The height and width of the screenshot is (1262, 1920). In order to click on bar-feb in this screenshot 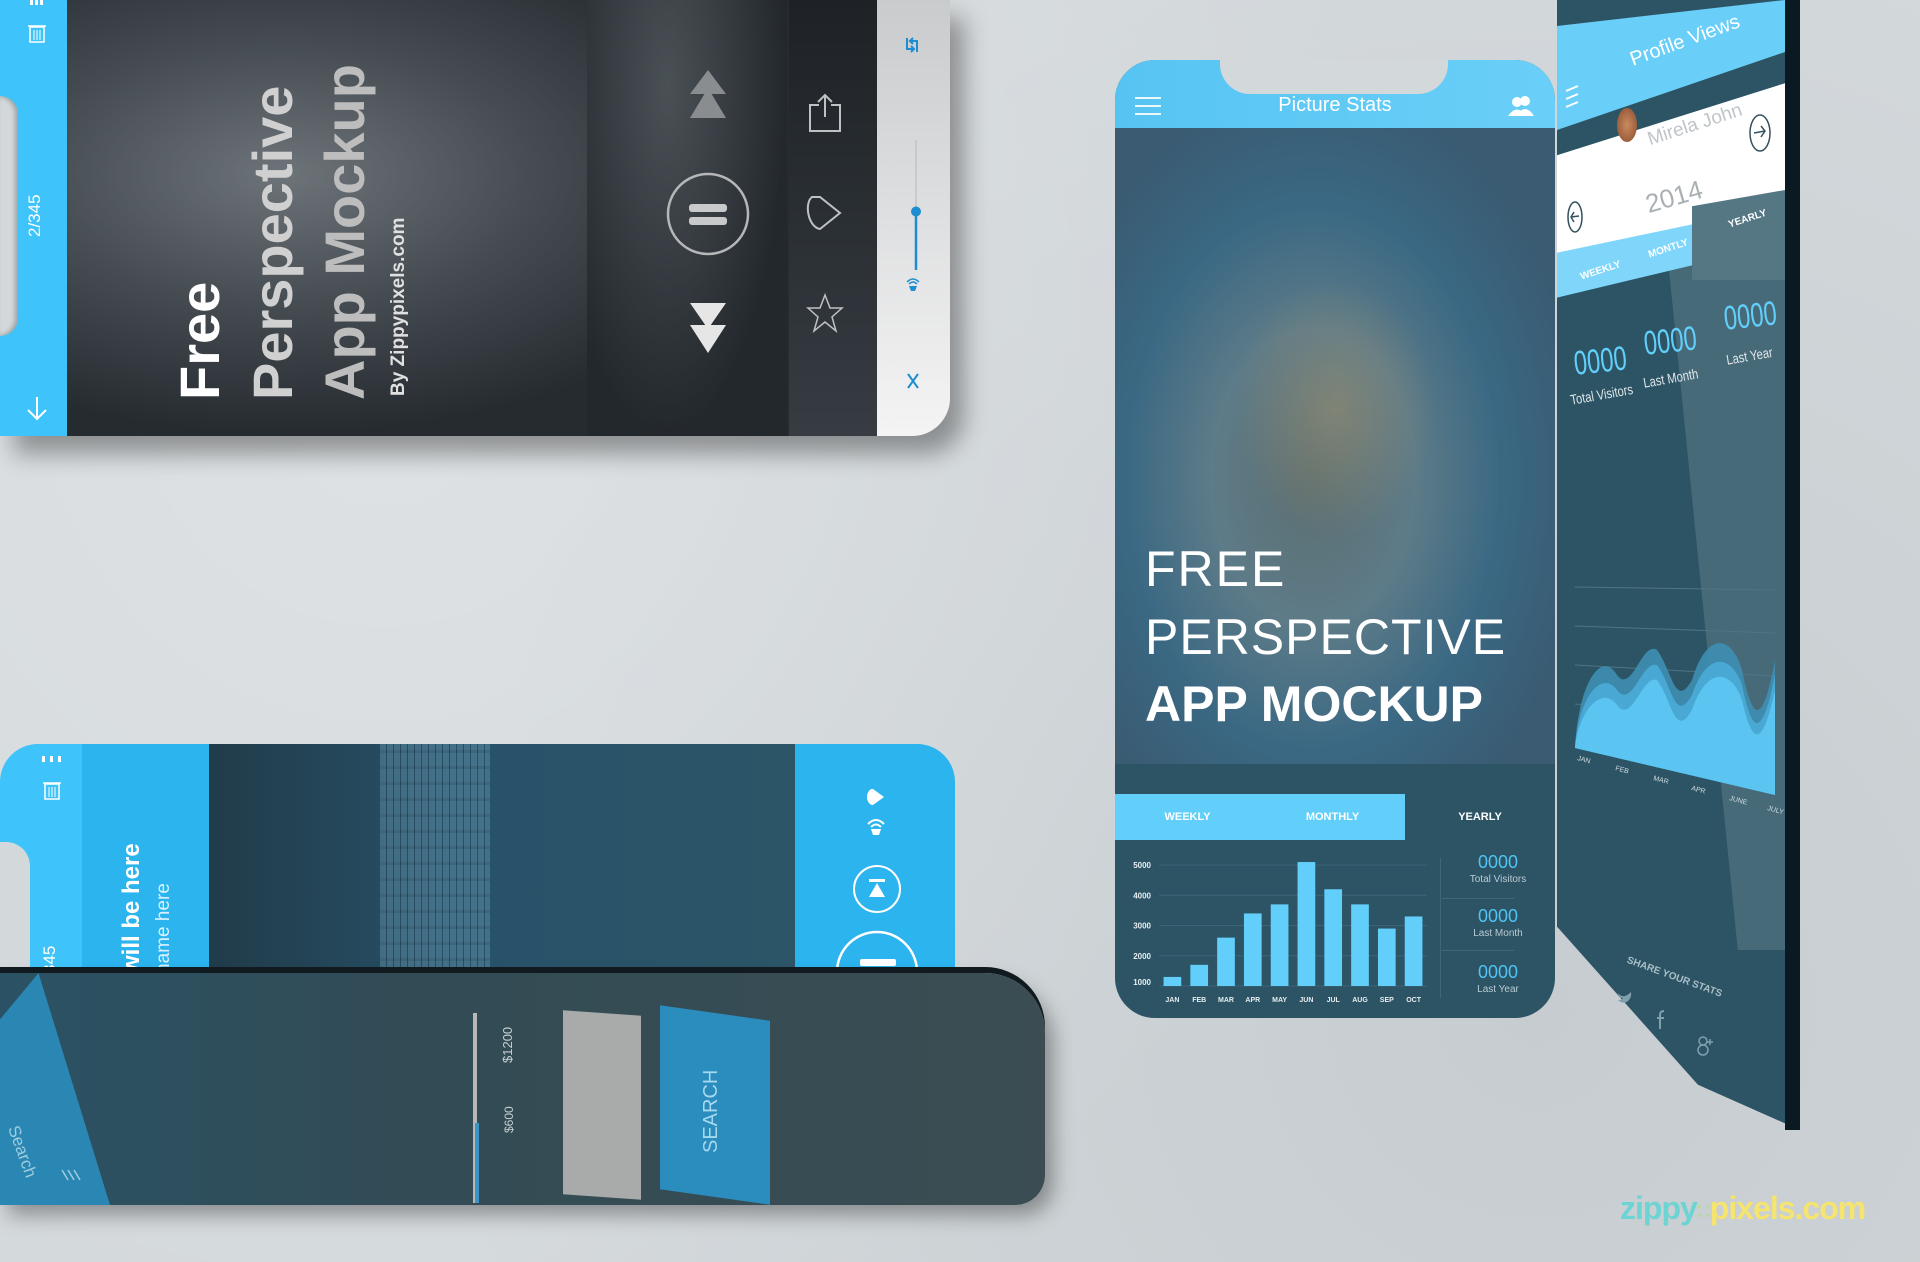, I will do `click(1199, 975)`.